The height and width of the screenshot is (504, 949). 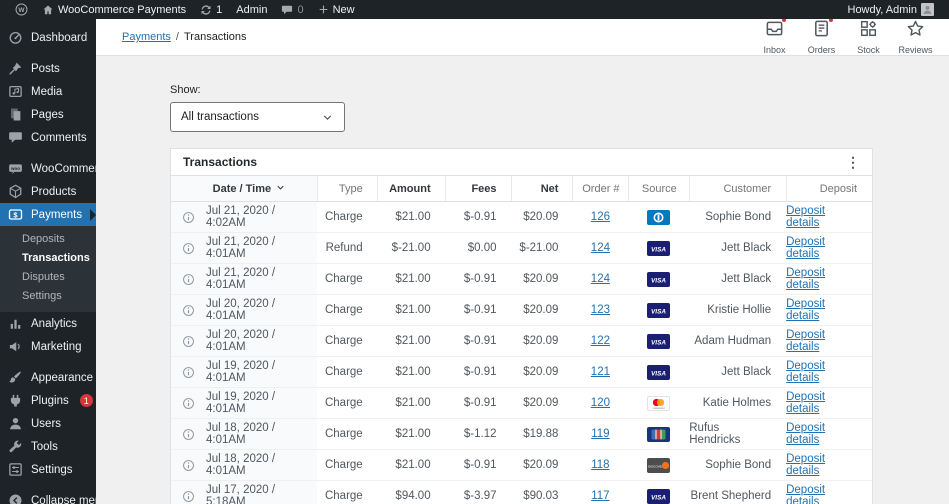 I want to click on comments-link: 0, so click(x=292, y=9).